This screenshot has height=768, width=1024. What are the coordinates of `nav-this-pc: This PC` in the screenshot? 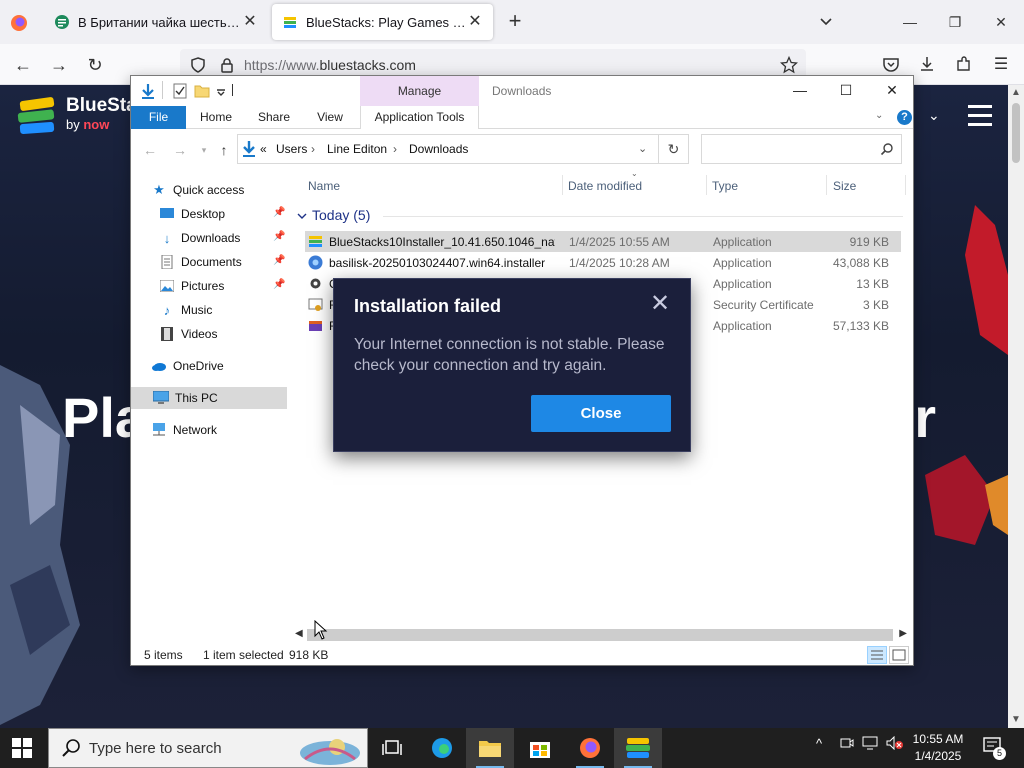 It's located at (209, 398).